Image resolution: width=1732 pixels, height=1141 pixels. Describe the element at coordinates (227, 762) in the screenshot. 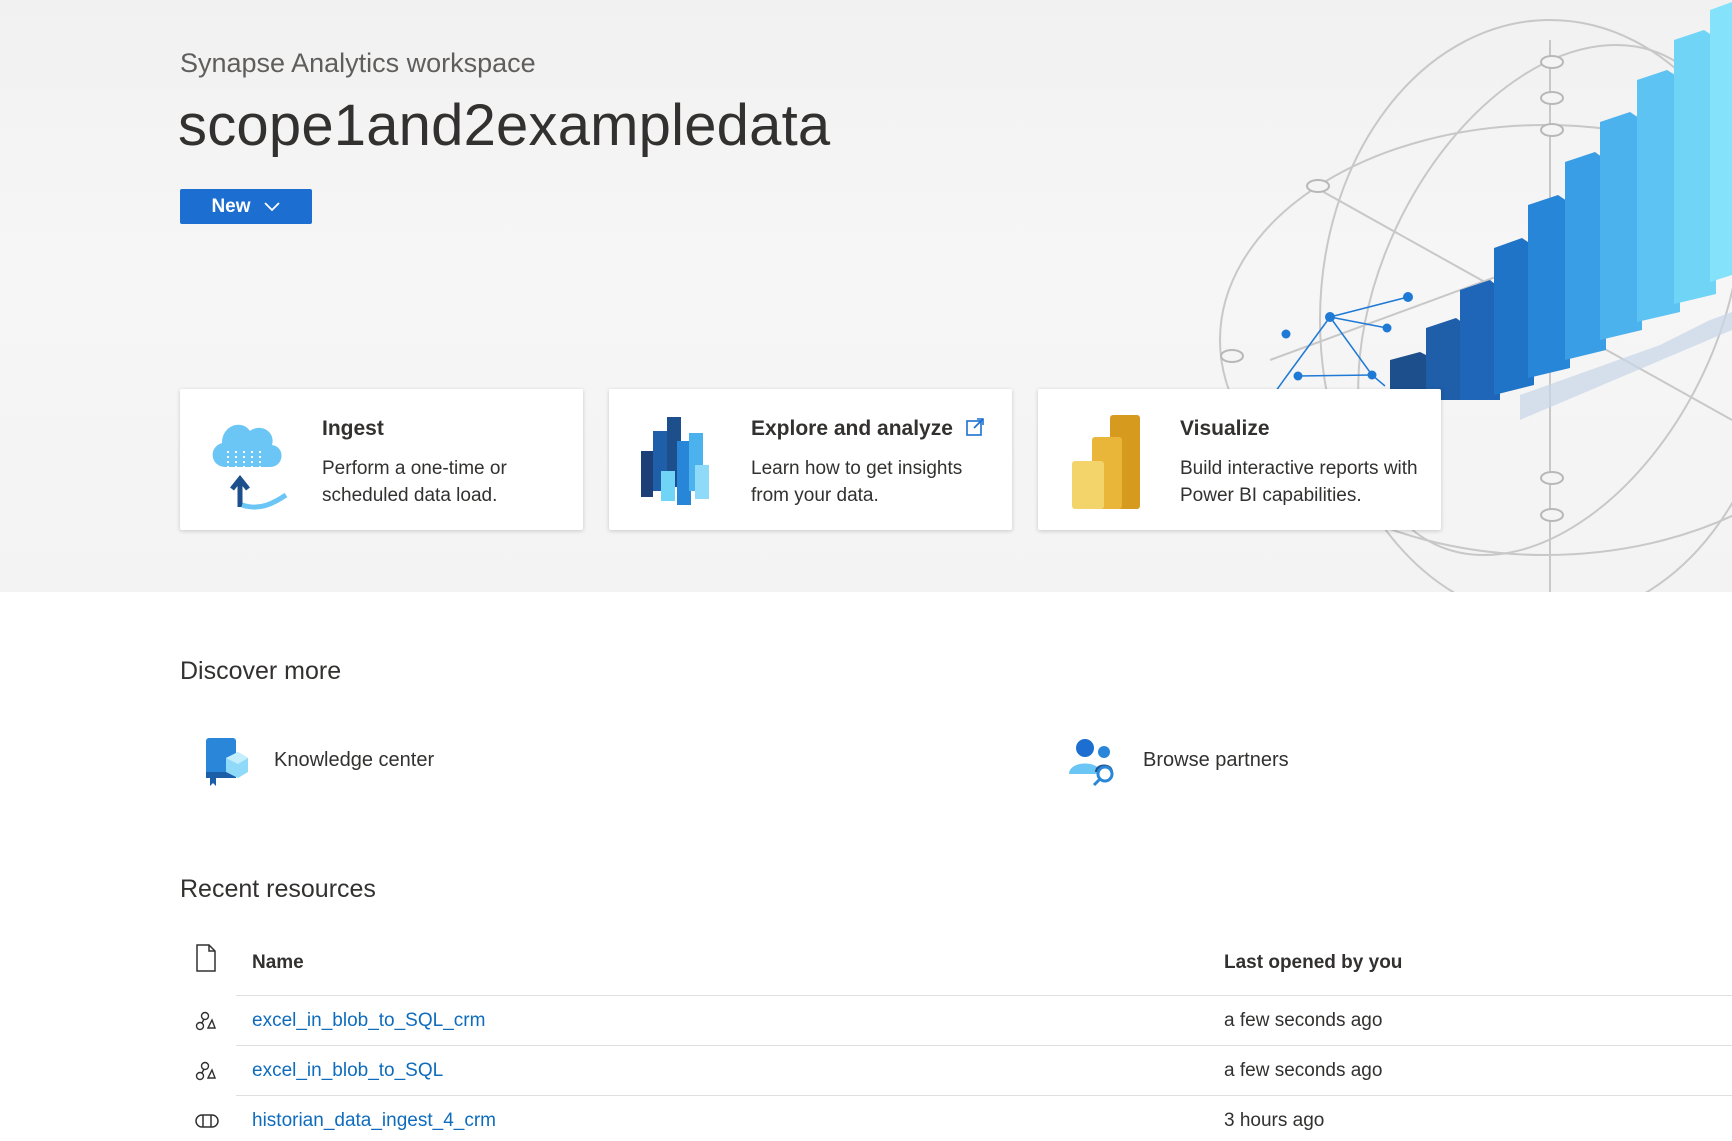

I see `book-icon` at that location.